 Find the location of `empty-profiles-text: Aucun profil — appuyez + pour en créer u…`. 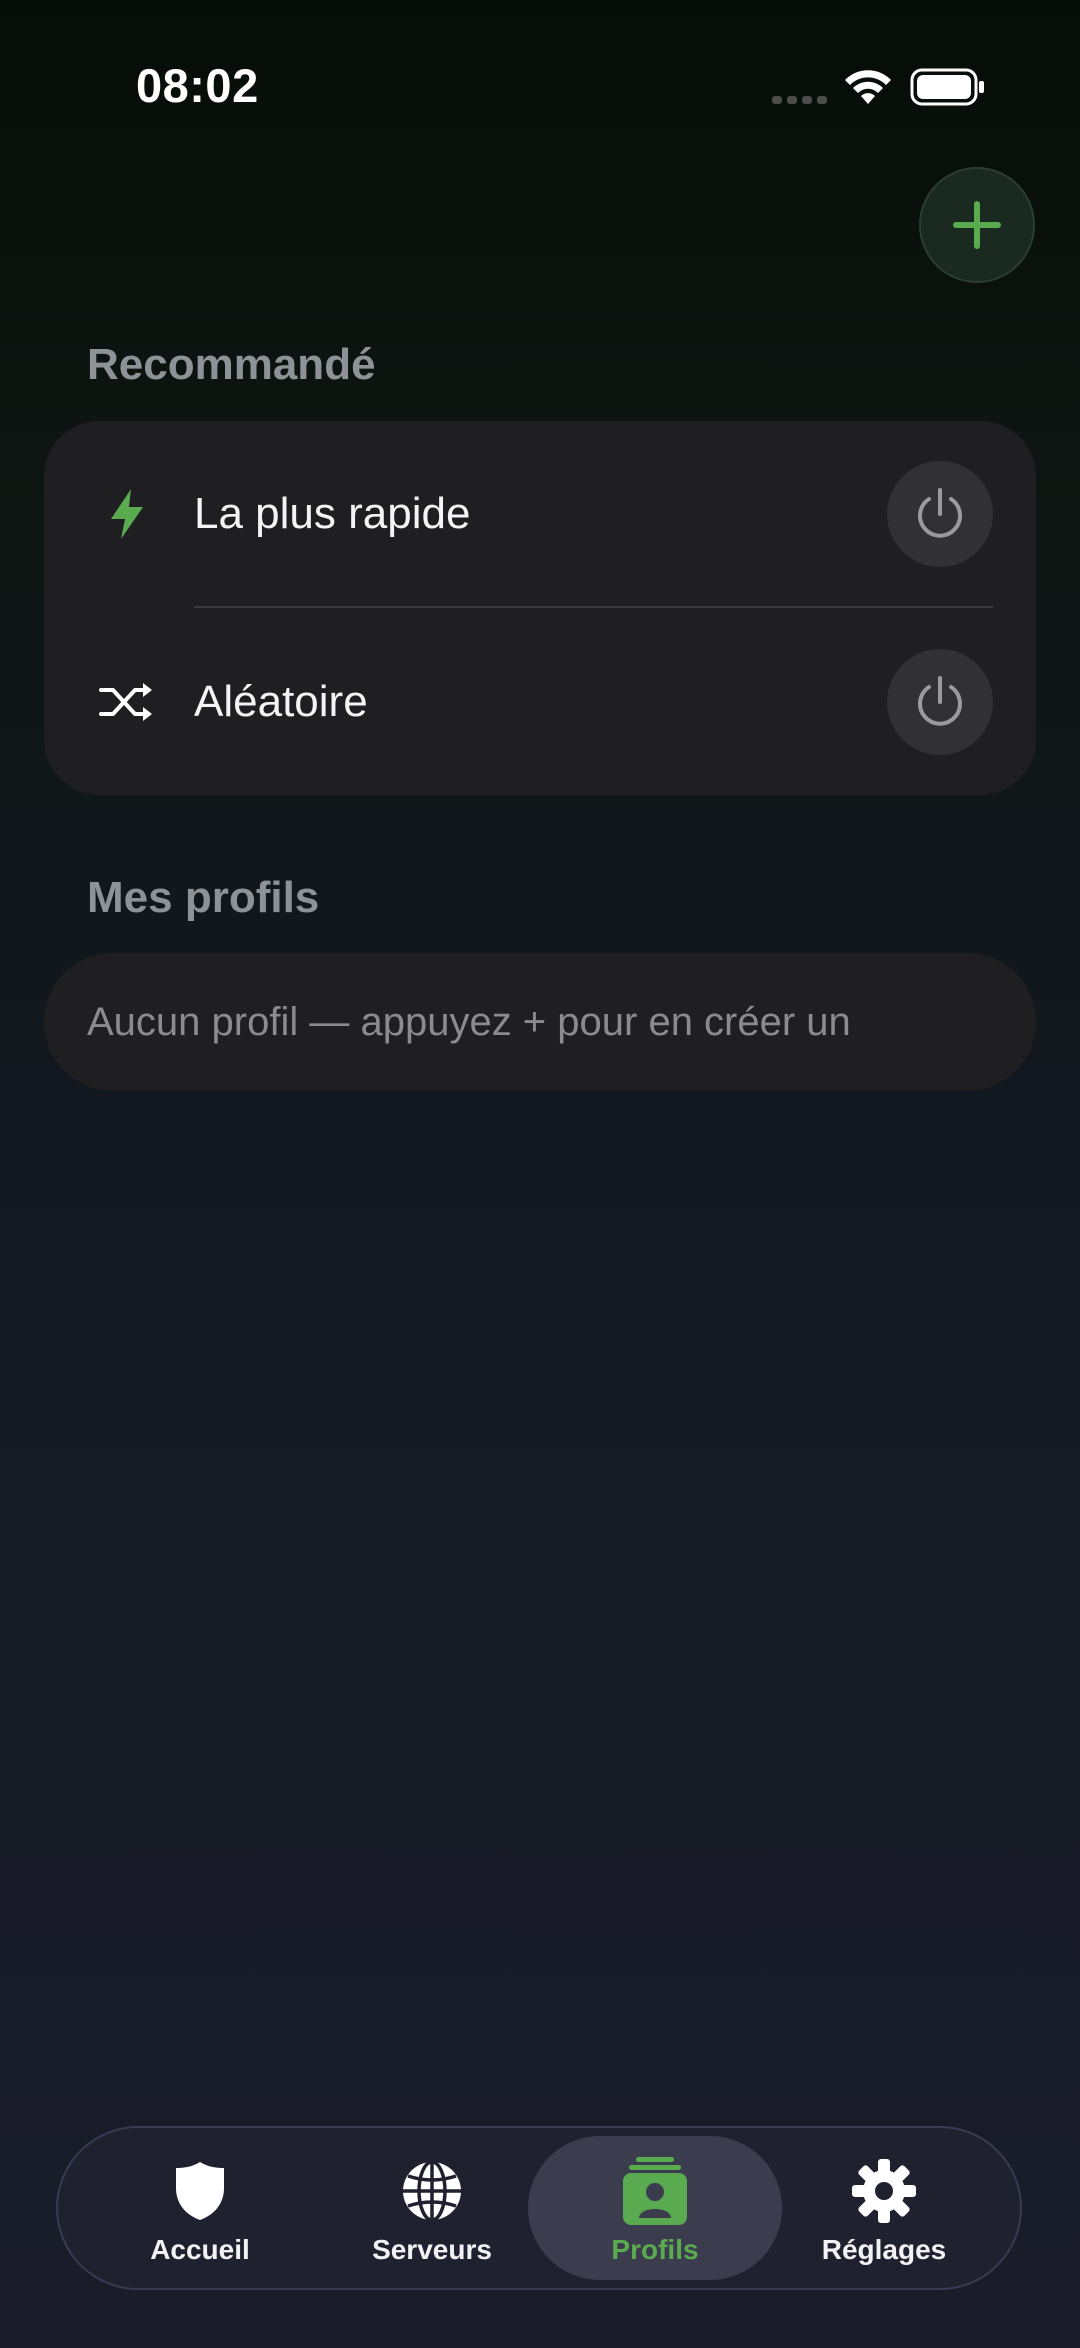

empty-profiles-text: Aucun profil — appuyez + pour en créer u… is located at coordinates (469, 1022).